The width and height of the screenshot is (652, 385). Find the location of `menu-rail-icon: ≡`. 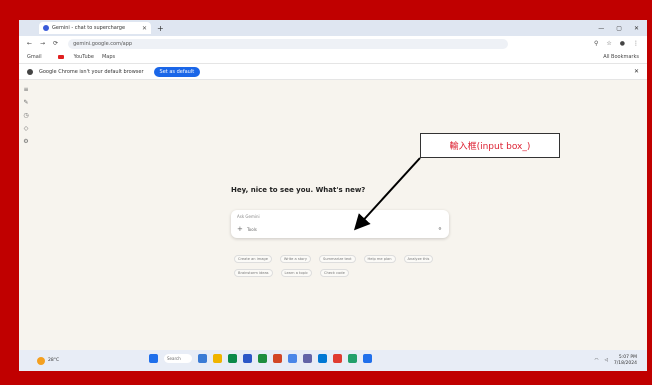

menu-rail-icon: ≡ is located at coordinates (25, 89).